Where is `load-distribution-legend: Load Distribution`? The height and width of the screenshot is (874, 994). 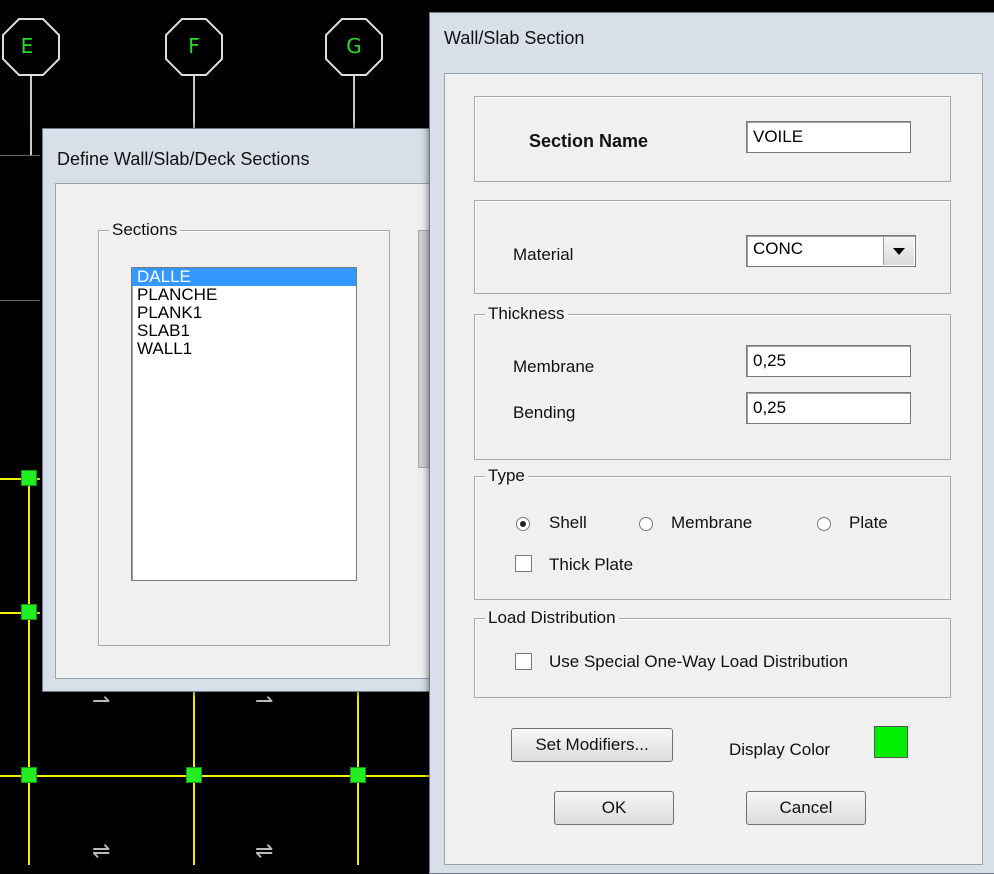 load-distribution-legend: Load Distribution is located at coordinates (552, 618).